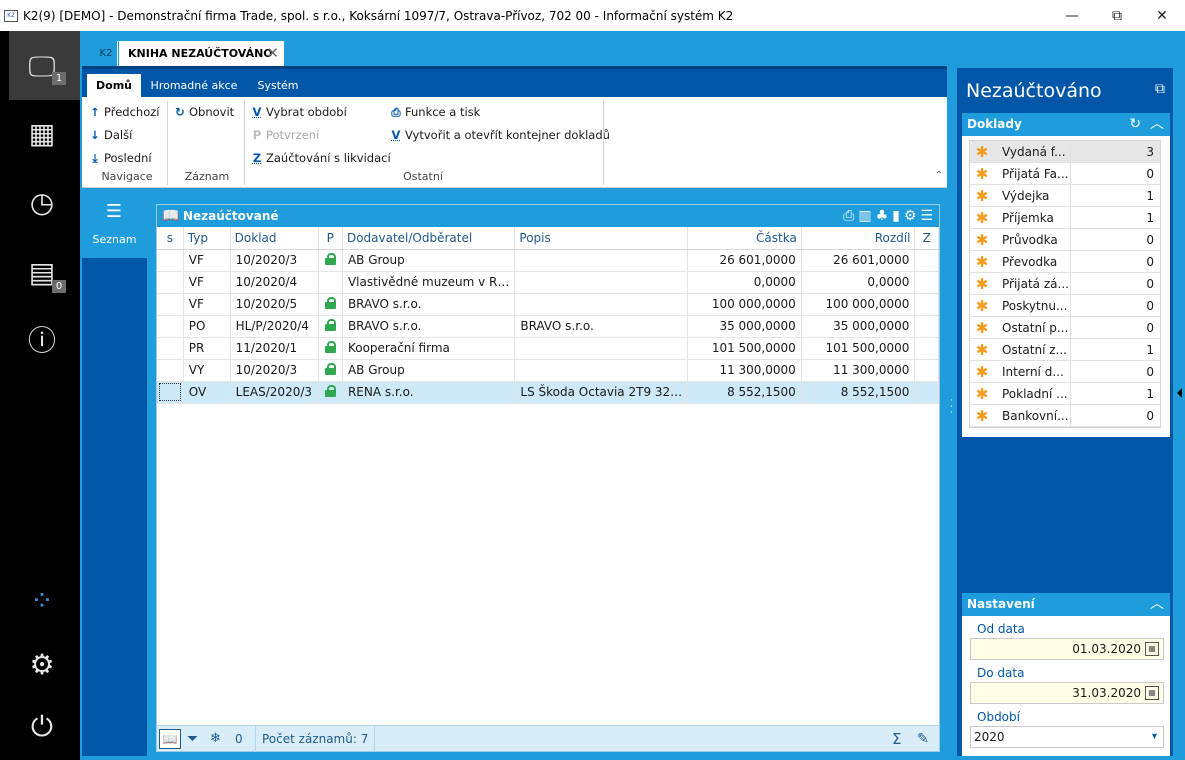 This screenshot has height=760, width=1185. I want to click on functions-print-label: Funkce a tisk, so click(443, 112).